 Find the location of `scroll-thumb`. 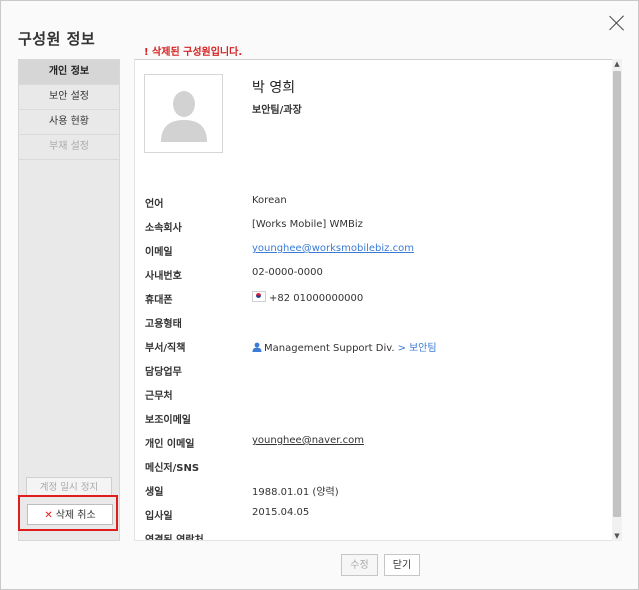

scroll-thumb is located at coordinates (617, 294).